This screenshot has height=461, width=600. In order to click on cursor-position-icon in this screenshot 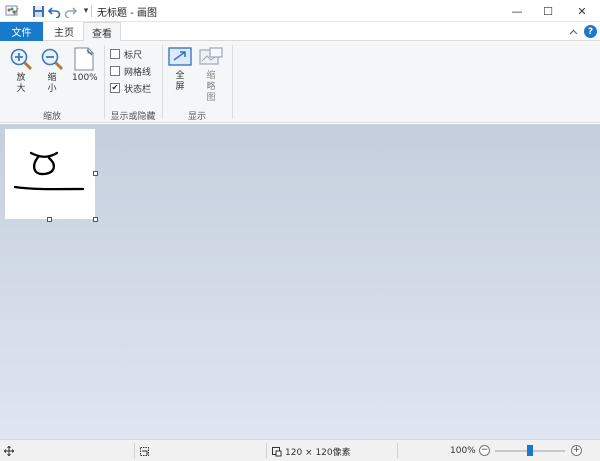, I will do `click(9, 451)`.